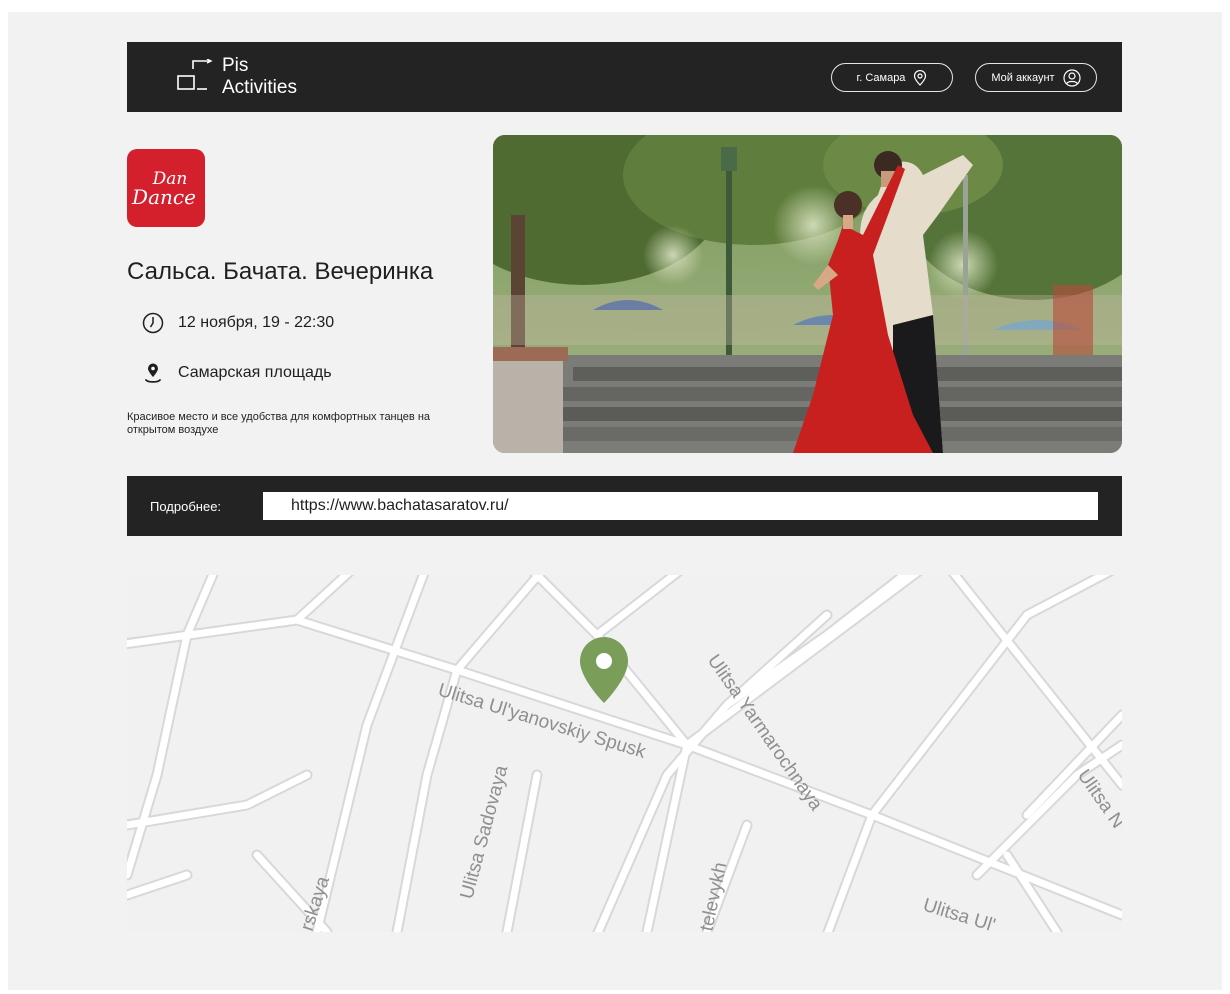  I want to click on event-place-row: Самарская площадь, so click(237, 373).